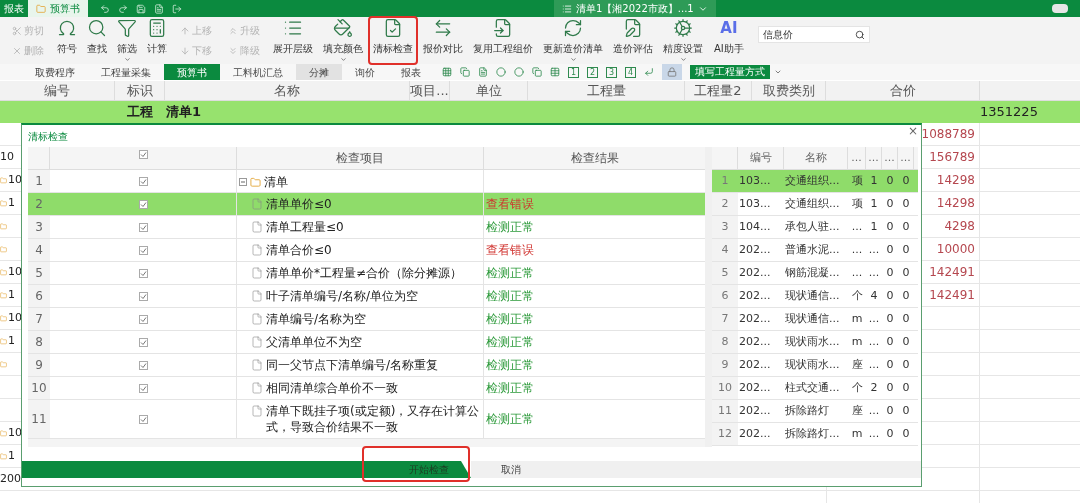 This screenshot has height=503, width=1080. I want to click on detail-row: 3 104... 承包人驻... ... 1 0 0, so click(815, 227).